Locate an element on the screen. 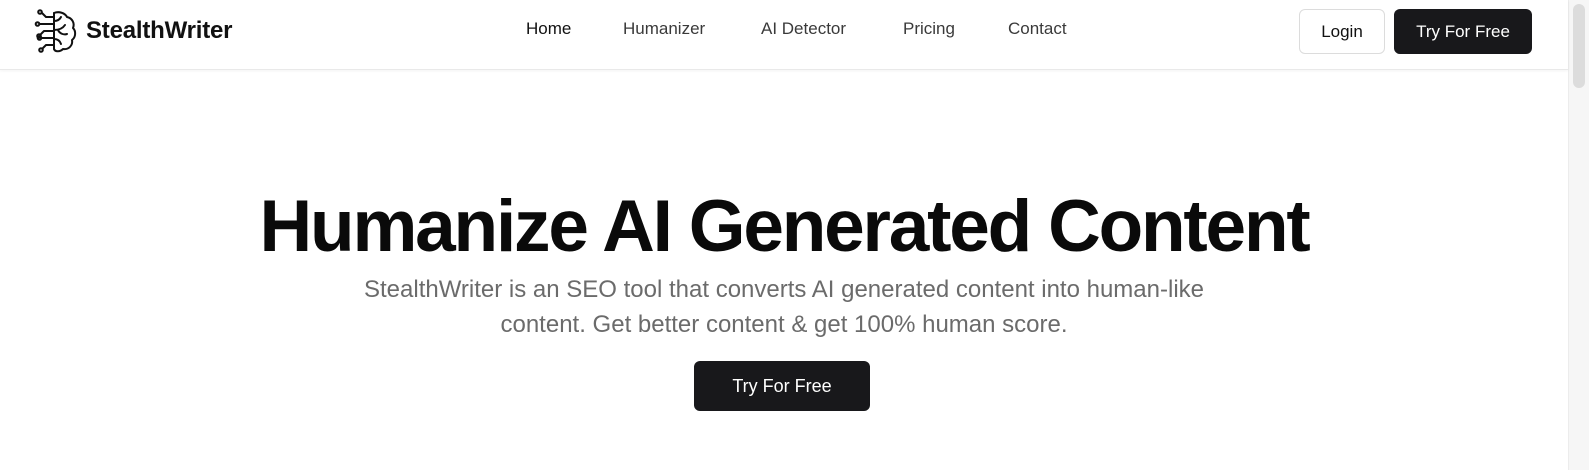 The height and width of the screenshot is (470, 1589). page-scrollbar is located at coordinates (1578, 235).